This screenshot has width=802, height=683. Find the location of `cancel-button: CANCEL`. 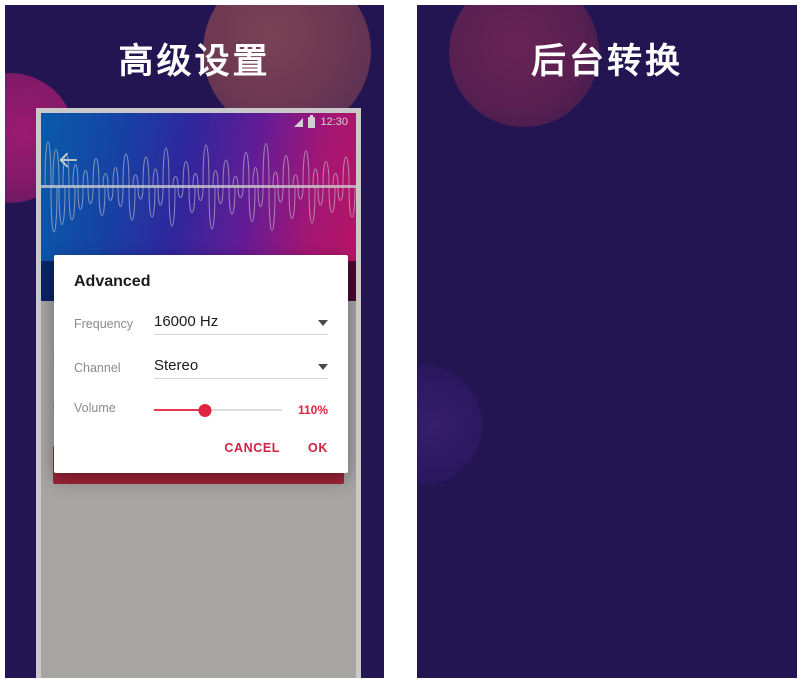

cancel-button: CANCEL is located at coordinates (252, 448).